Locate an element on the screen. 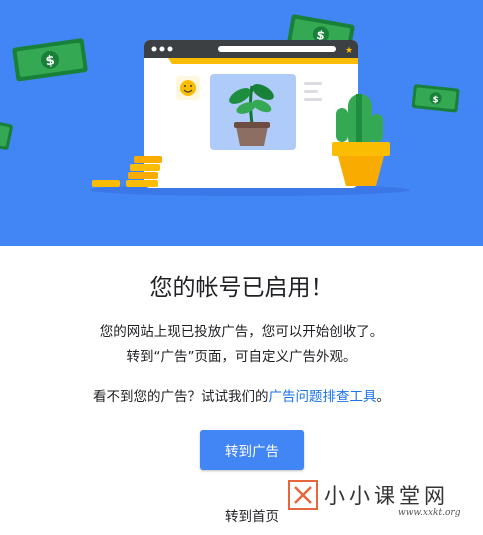 Image resolution: width=483 pixels, height=535 pixels. page-title: 您的帐号已启用！ is located at coordinates (241, 288).